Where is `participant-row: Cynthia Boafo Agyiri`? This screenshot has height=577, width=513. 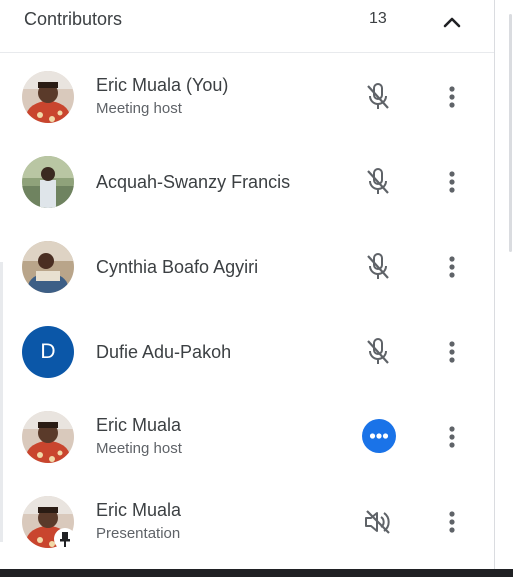
participant-row: Cynthia Boafo Agyiri is located at coordinates (247, 267).